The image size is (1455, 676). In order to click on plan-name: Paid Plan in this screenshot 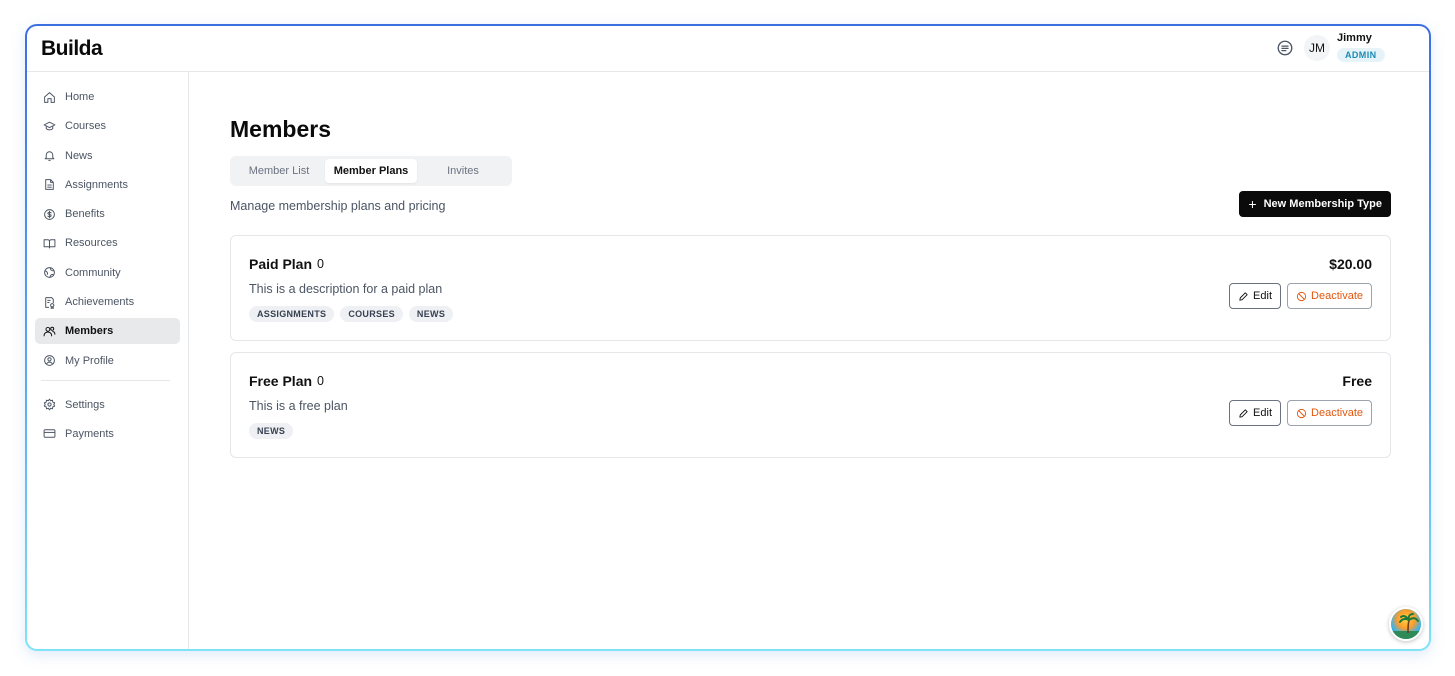, I will do `click(281, 264)`.